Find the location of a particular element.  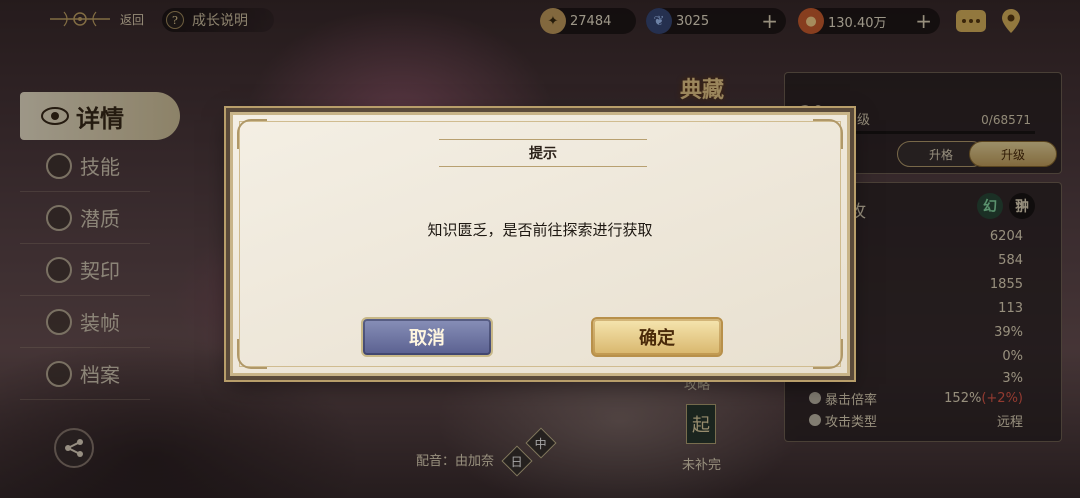

confirm-button: 确定 is located at coordinates (657, 337).